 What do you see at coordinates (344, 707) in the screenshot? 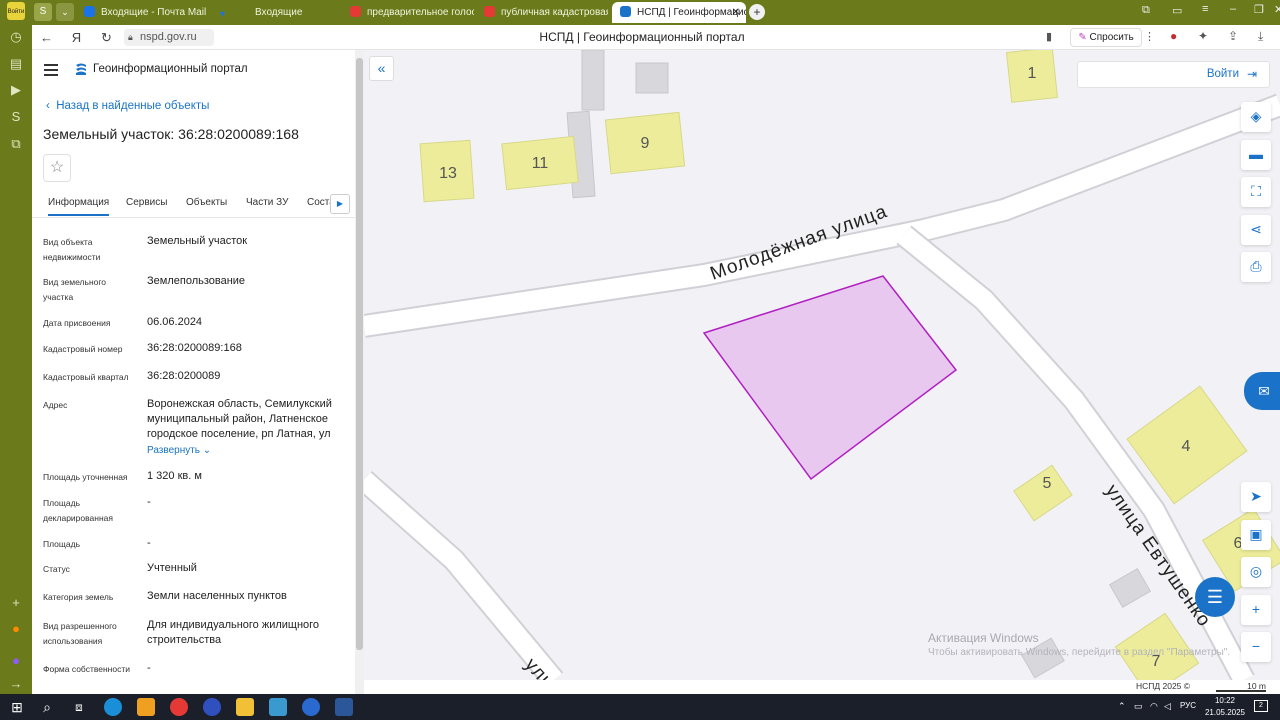
I see `word-icon` at bounding box center [344, 707].